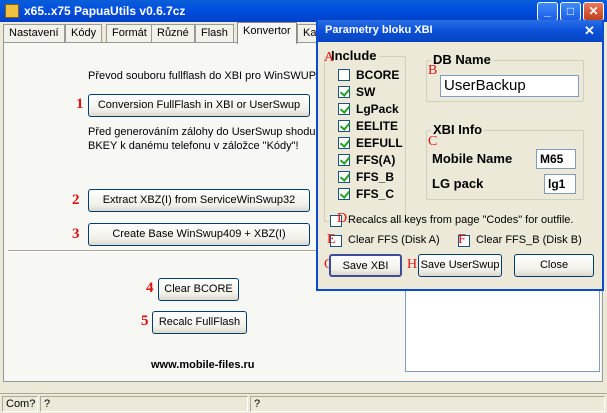  What do you see at coordinates (199, 322) in the screenshot?
I see `recalc-fullflash-button: Recalc FullFlash` at bounding box center [199, 322].